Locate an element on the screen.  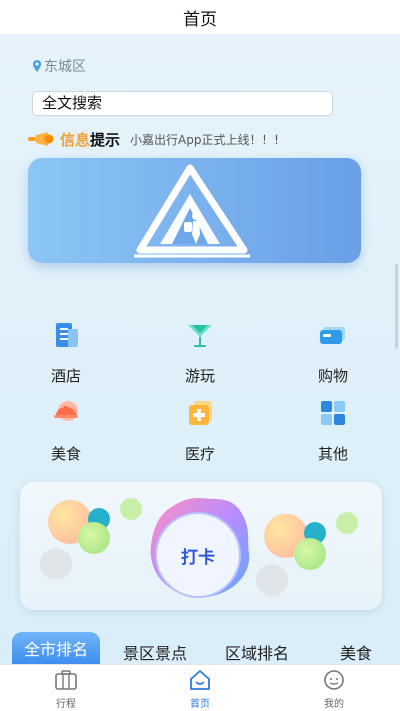
profile-icon is located at coordinates (334, 680).